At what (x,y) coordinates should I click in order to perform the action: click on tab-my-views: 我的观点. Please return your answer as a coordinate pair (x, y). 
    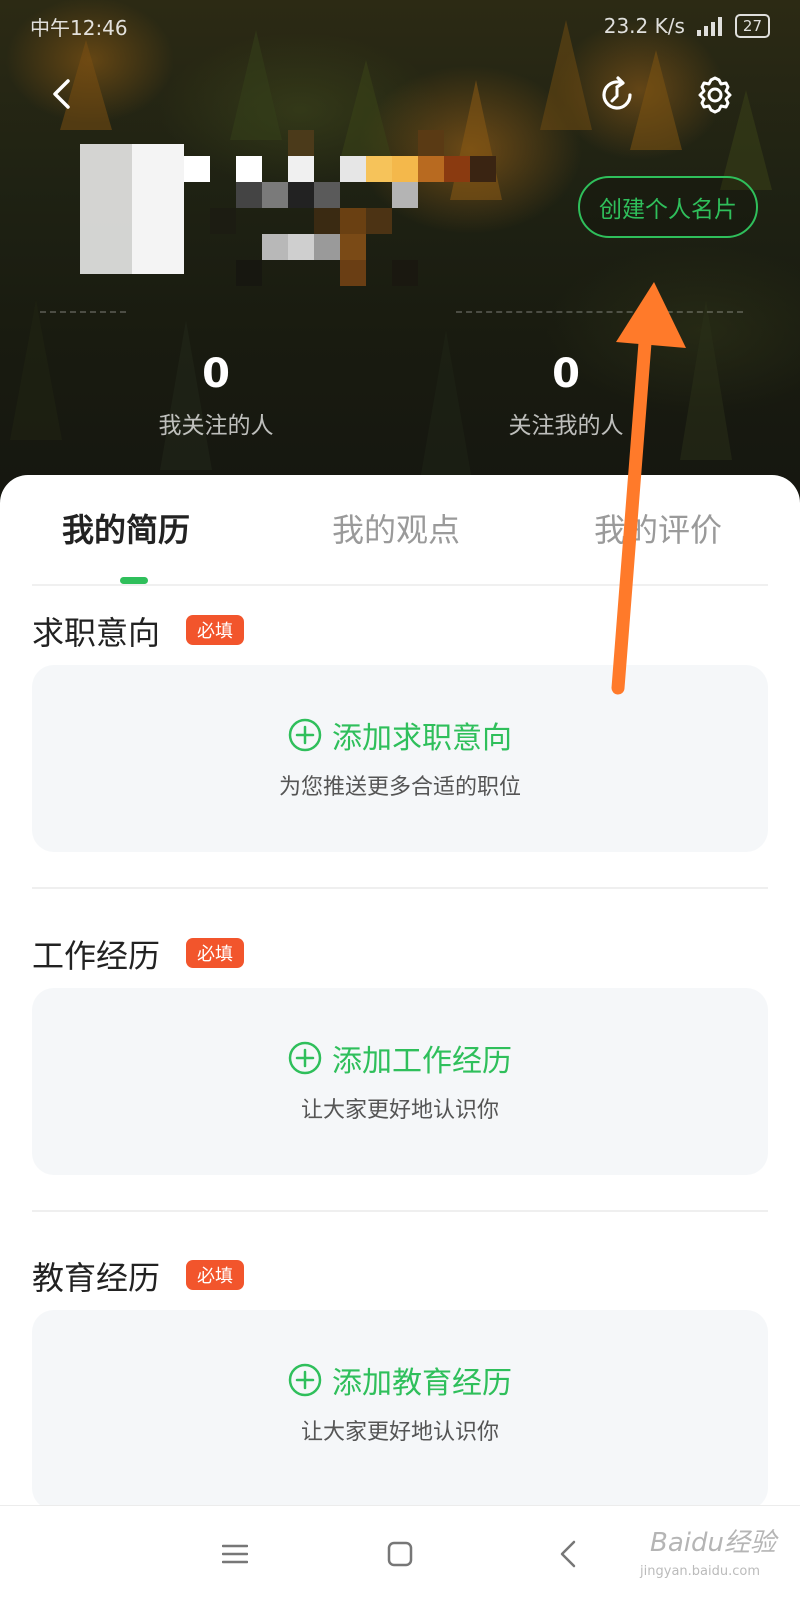
    Looking at the image, I should click on (396, 528).